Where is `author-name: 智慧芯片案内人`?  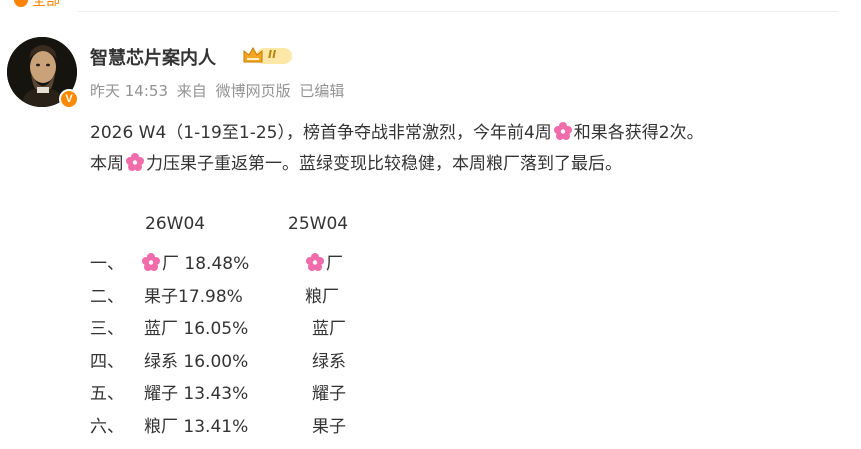 author-name: 智慧芯片案内人 is located at coordinates (153, 57).